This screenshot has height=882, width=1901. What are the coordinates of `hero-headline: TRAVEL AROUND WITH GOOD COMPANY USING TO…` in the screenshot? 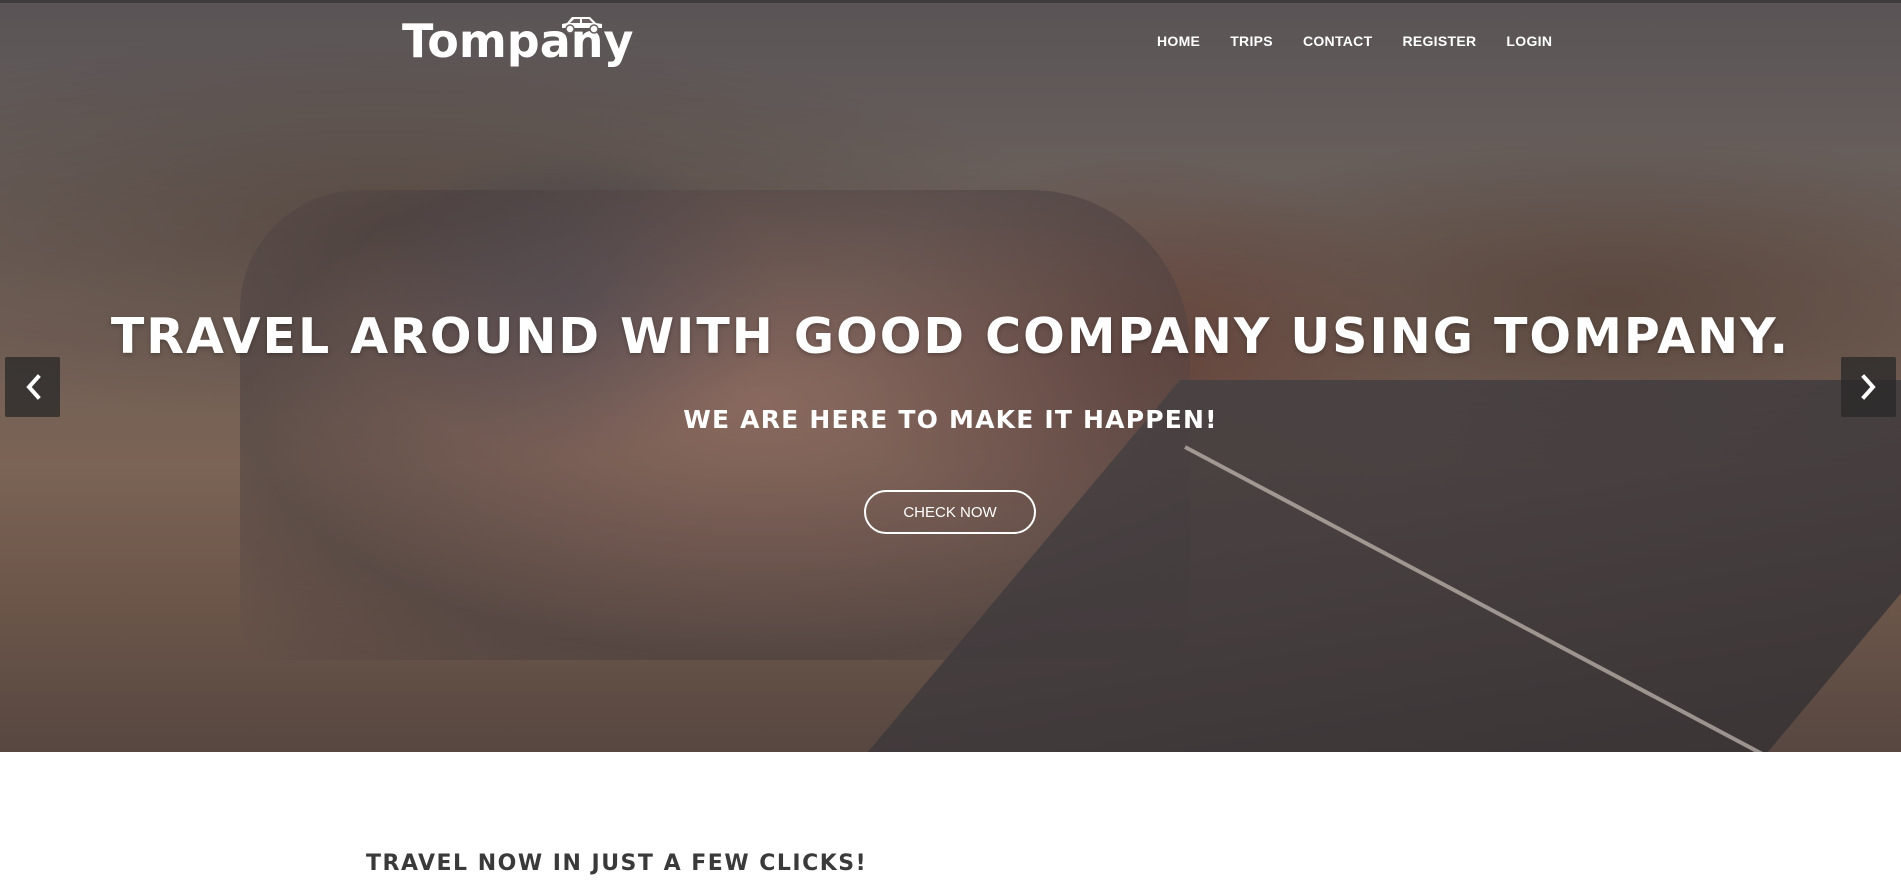 It's located at (950, 336).